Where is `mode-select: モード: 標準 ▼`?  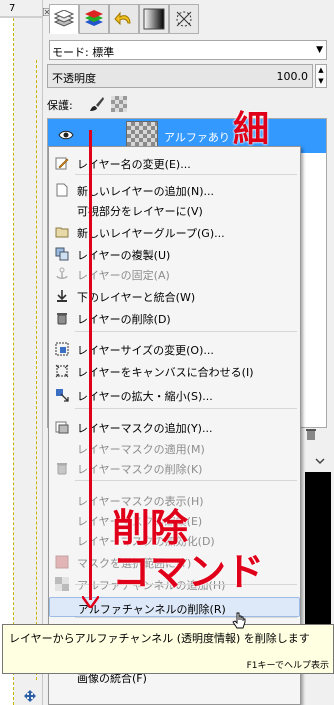 mode-select: モード: 標準 ▼ is located at coordinates (188, 50).